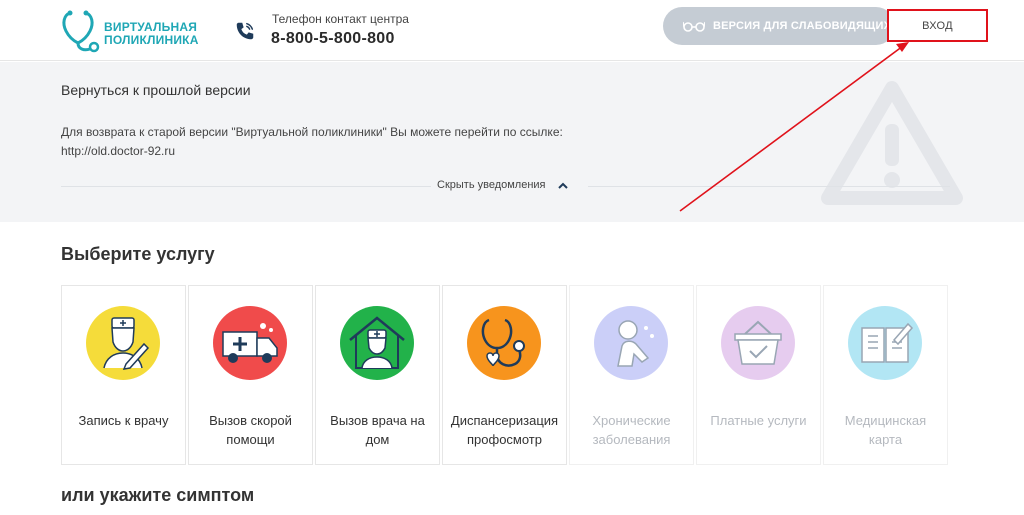  I want to click on hide-notifications-label: Скрыть уведомления, so click(491, 185).